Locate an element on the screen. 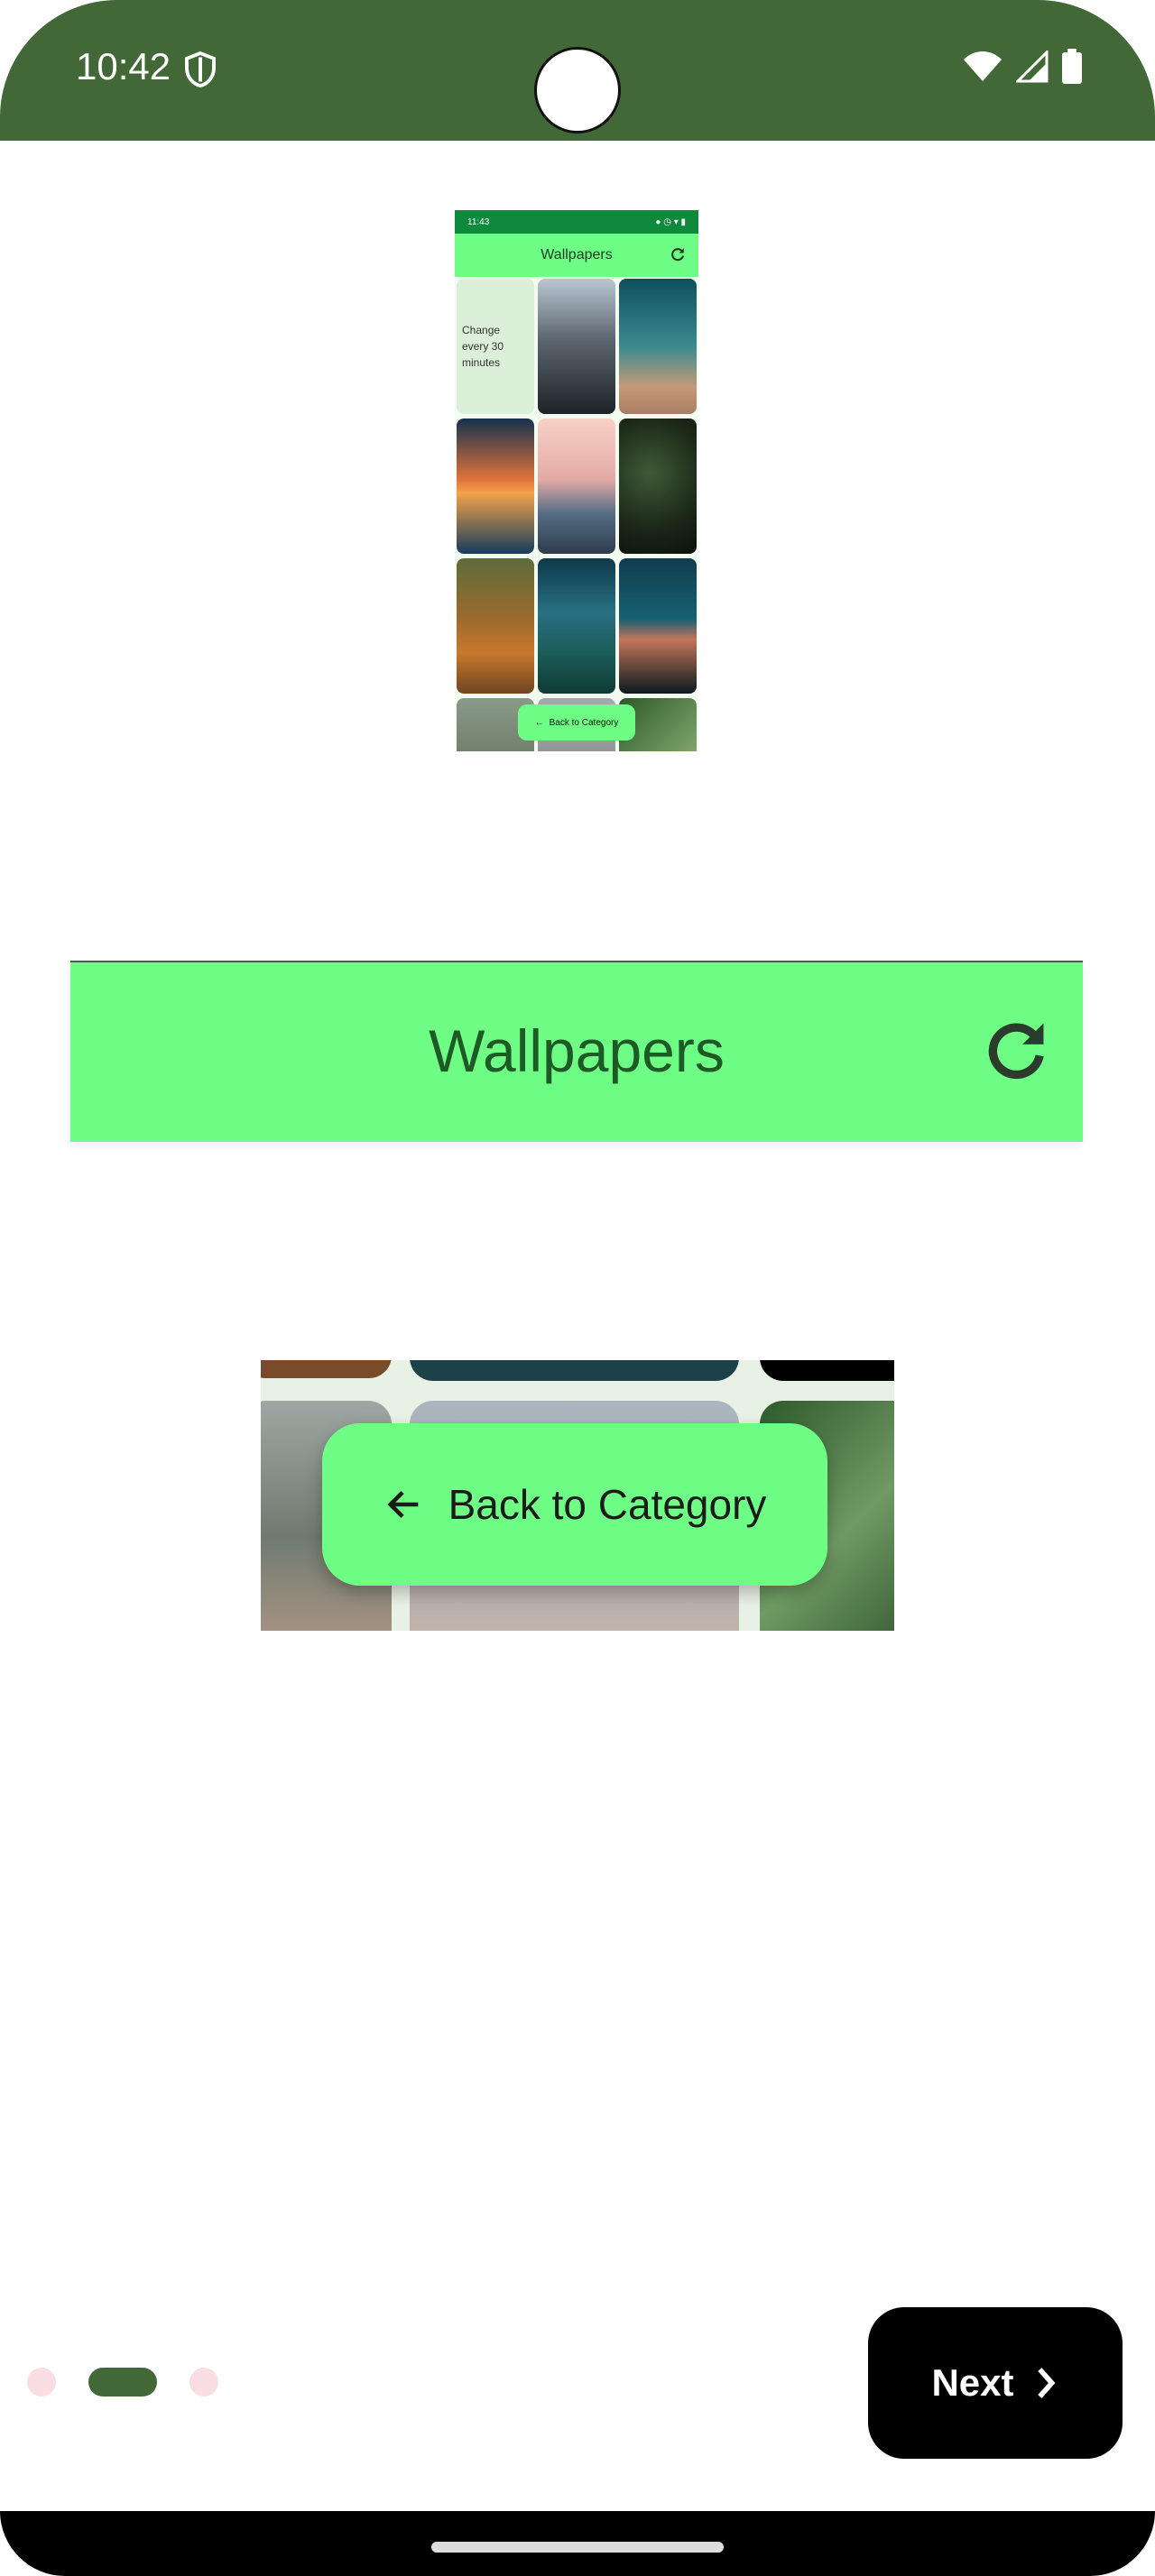 The height and width of the screenshot is (2576, 1155). chevron-right-icon is located at coordinates (1046, 2383).